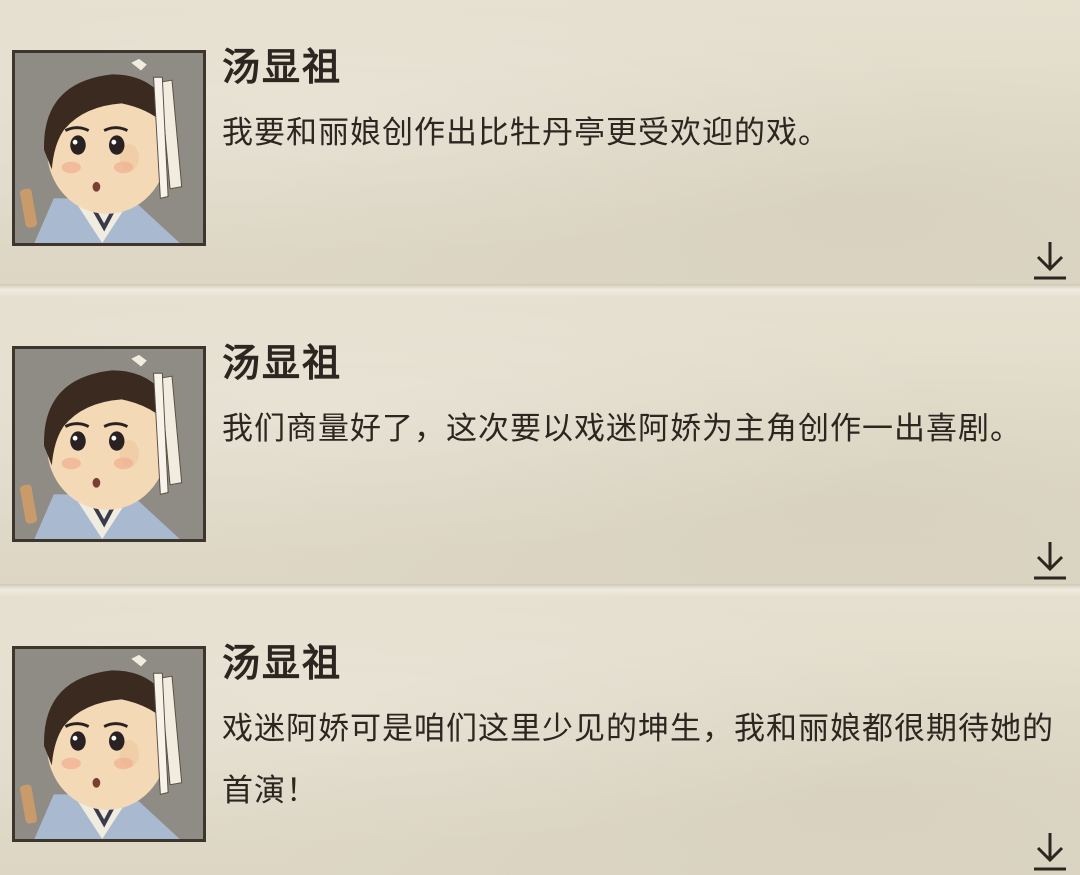  I want to click on dialogue-text: 我们商量好了，这次要以戏迷阿娇为主角创作一出喜剧。, so click(622, 429).